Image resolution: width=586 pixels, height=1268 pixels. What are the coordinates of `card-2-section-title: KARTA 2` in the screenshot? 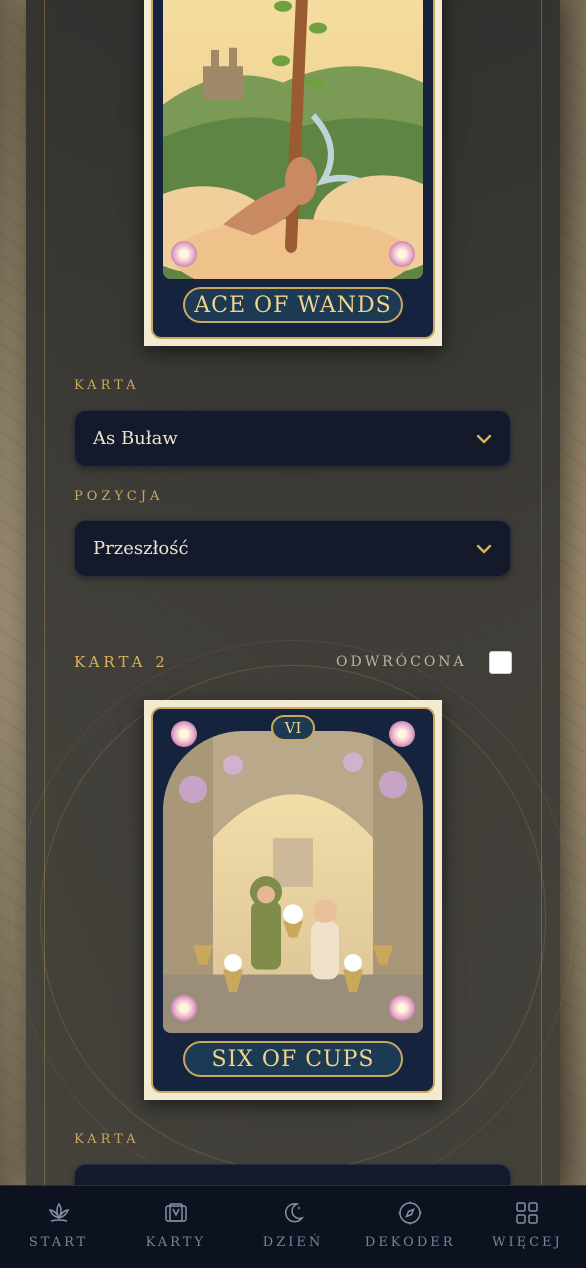 It's located at (121, 662).